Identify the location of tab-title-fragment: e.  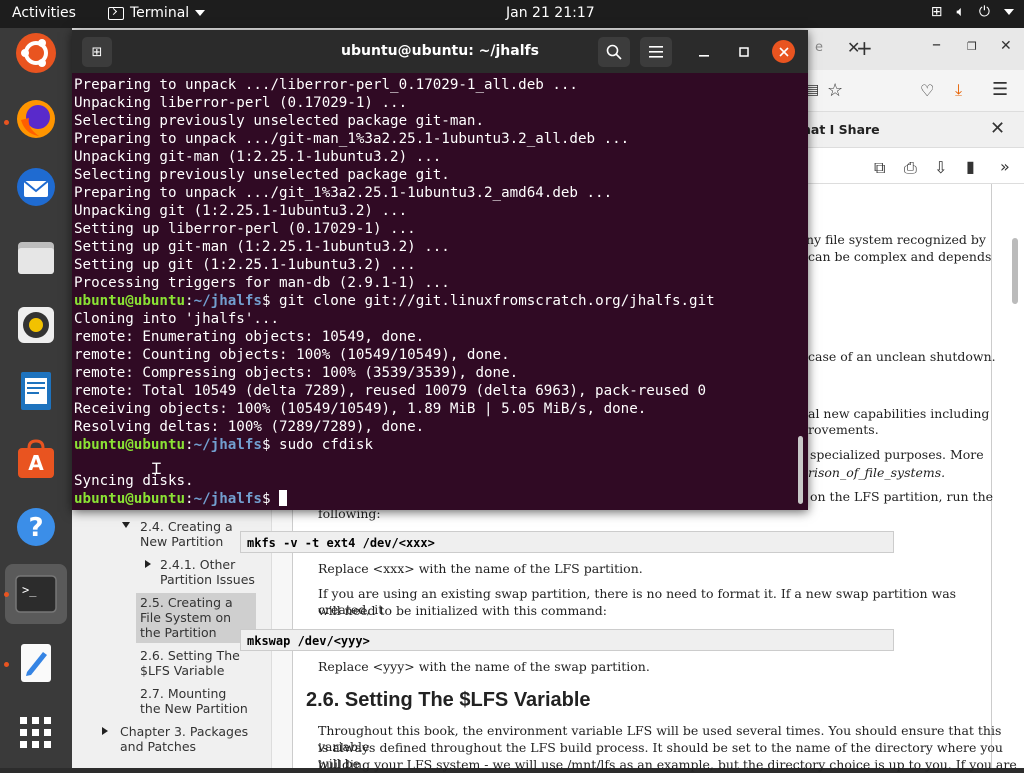
(819, 47).